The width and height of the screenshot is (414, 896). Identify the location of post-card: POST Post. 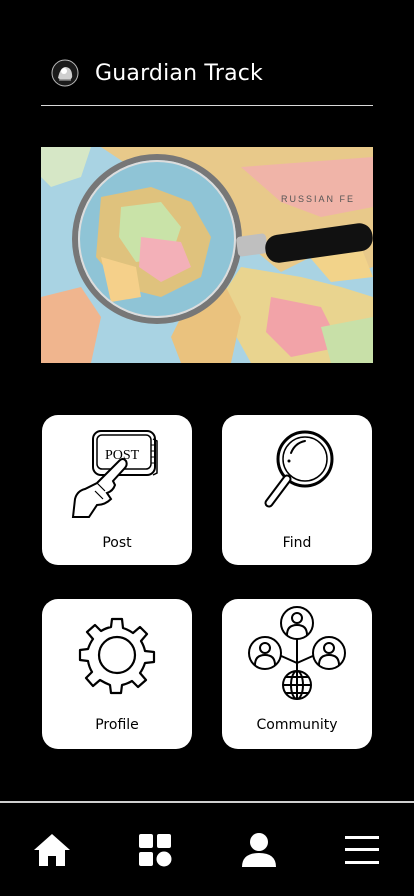
(117, 490).